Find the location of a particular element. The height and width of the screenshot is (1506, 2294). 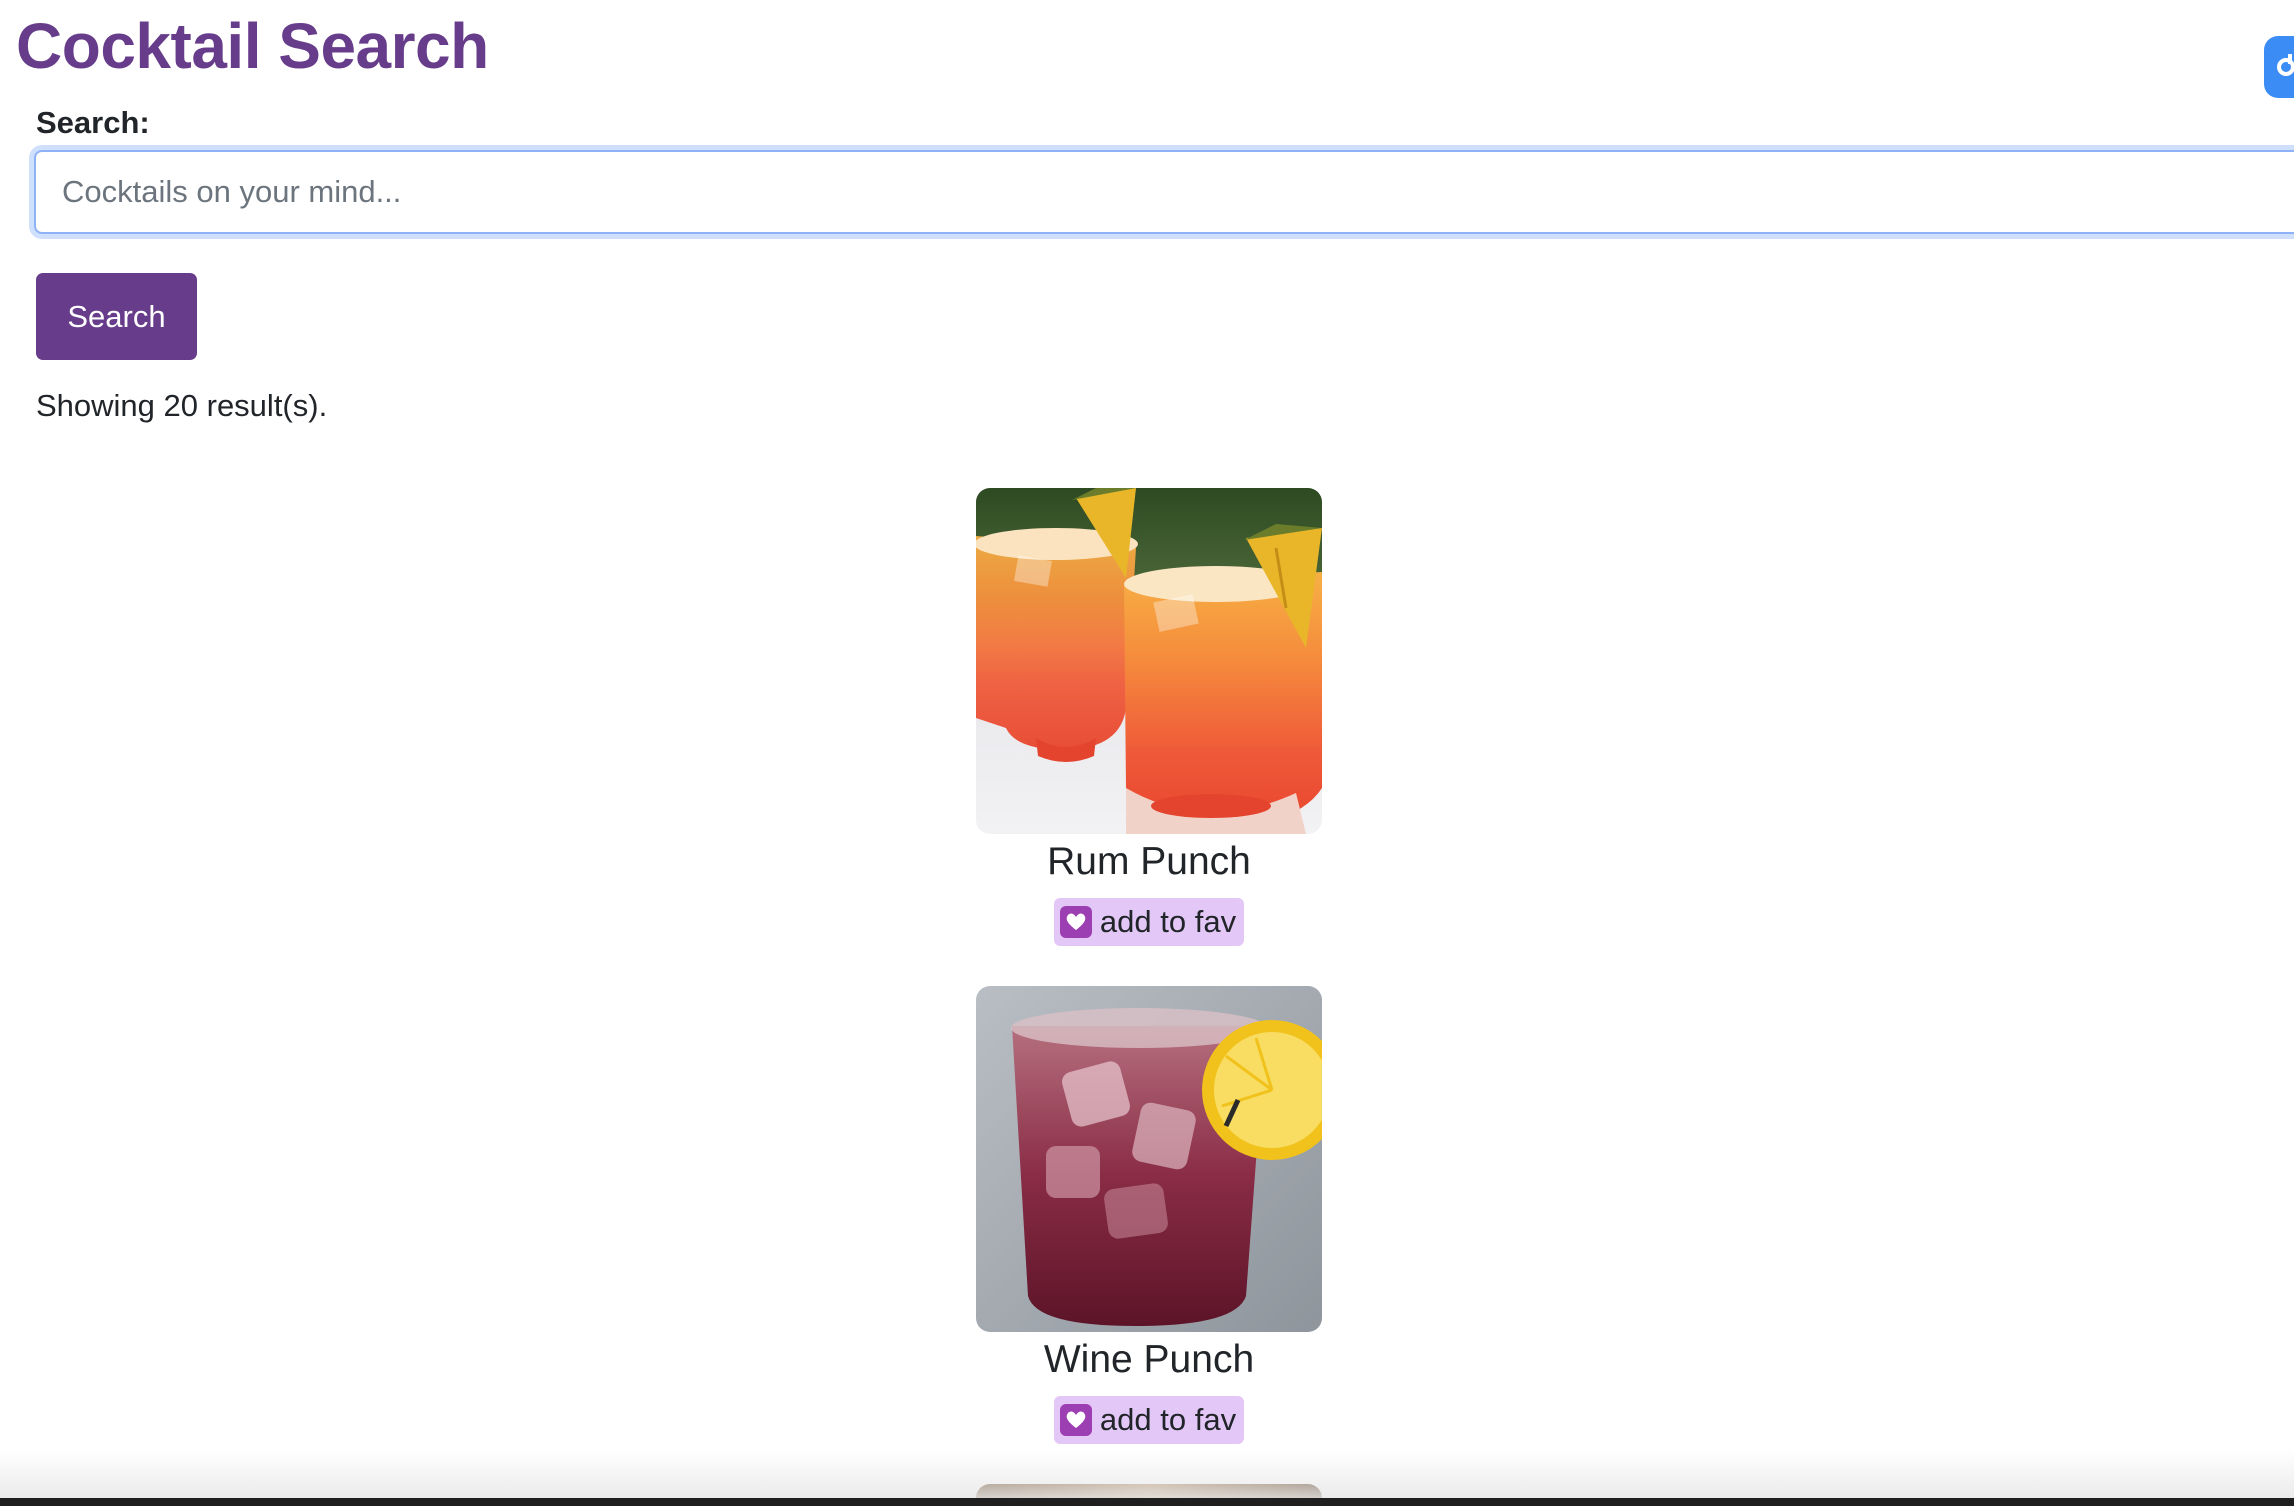

wine-punch-photo is located at coordinates (1149, 1159).